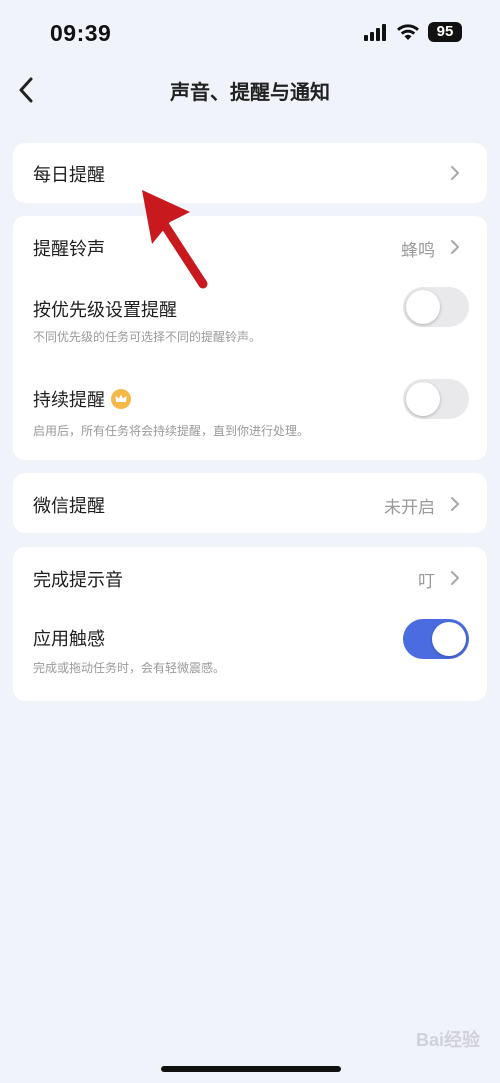  I want to click on wifi-icon, so click(408, 32).